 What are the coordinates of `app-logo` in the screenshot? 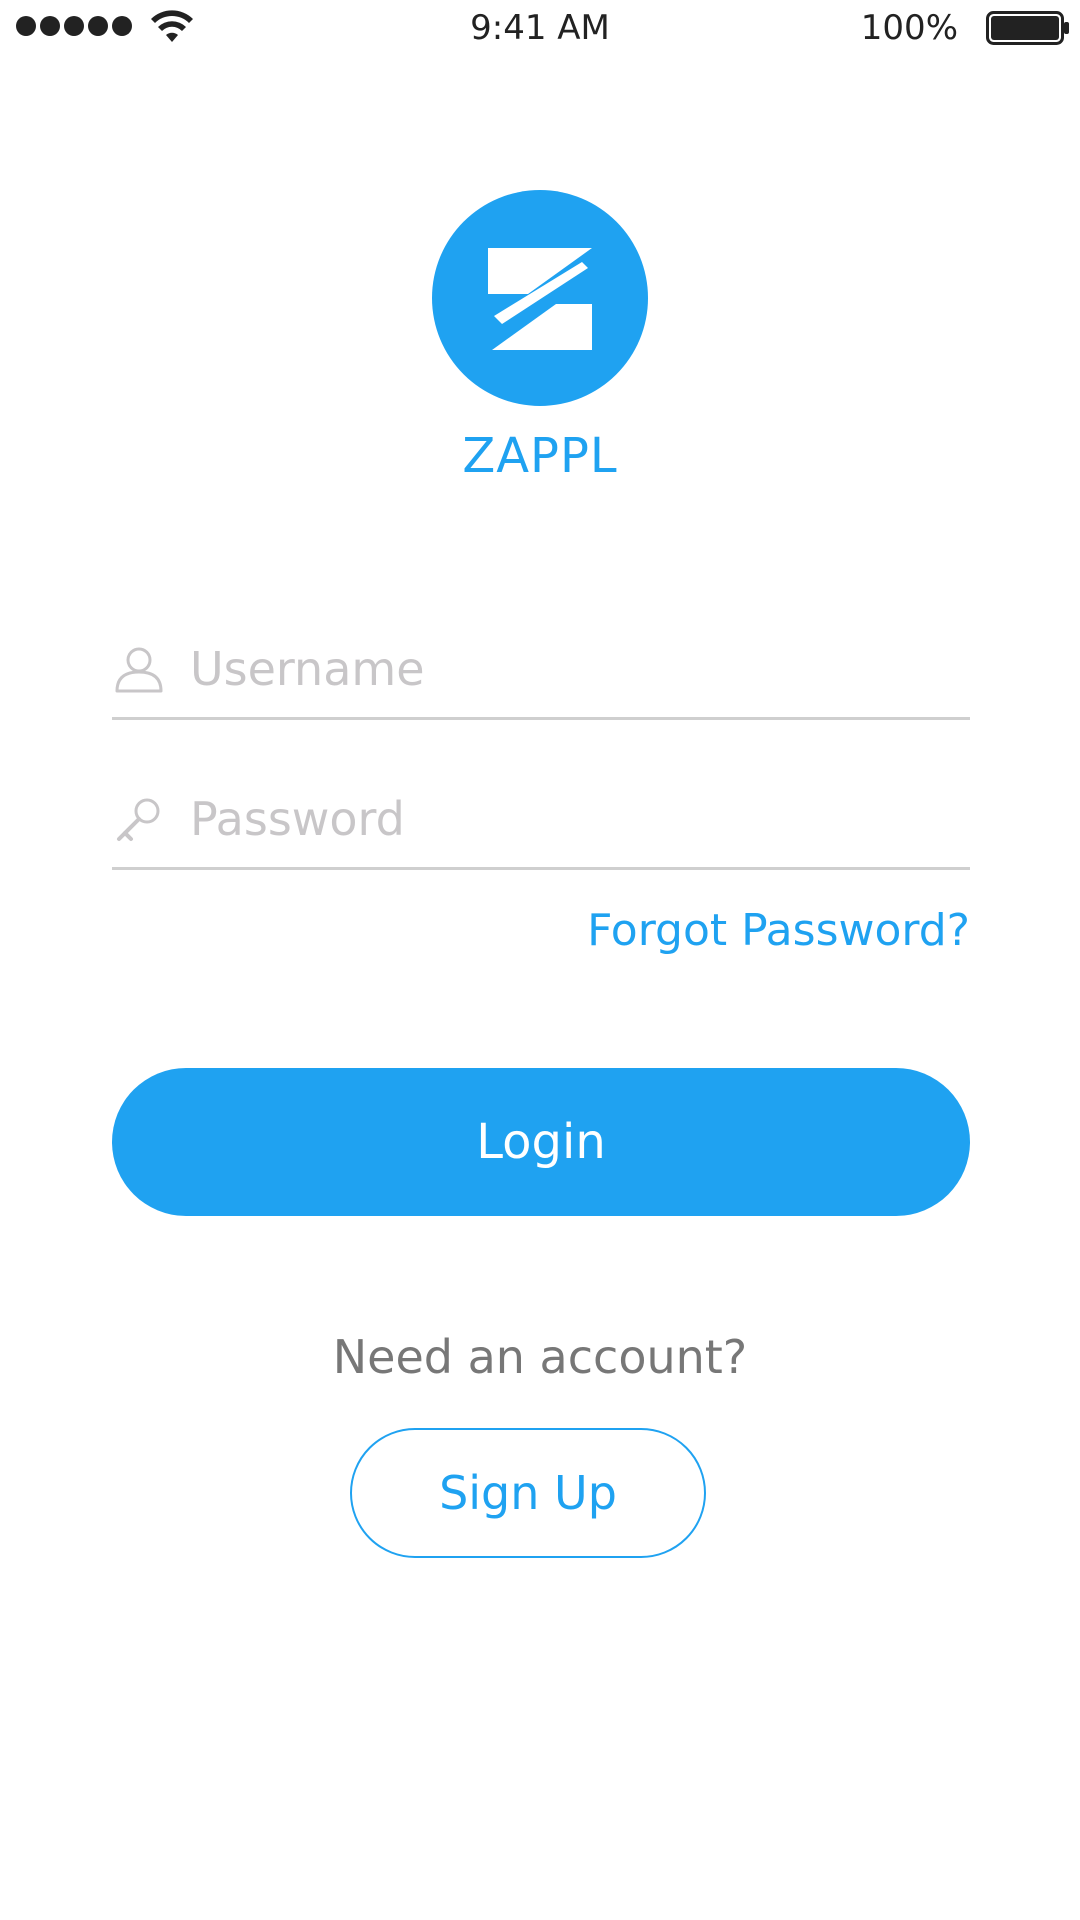 It's located at (540, 298).